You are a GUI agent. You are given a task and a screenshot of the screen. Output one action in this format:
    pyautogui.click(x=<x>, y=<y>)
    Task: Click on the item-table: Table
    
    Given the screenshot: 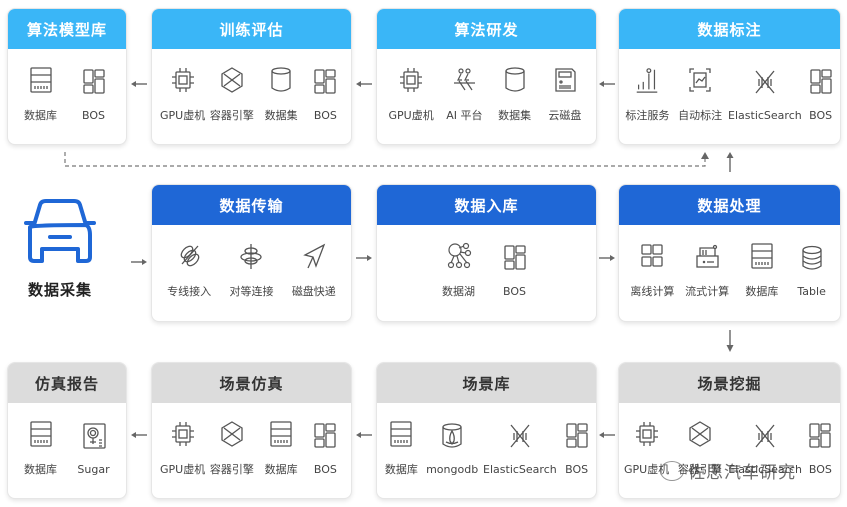 What is the action you would take?
    pyautogui.click(x=812, y=270)
    